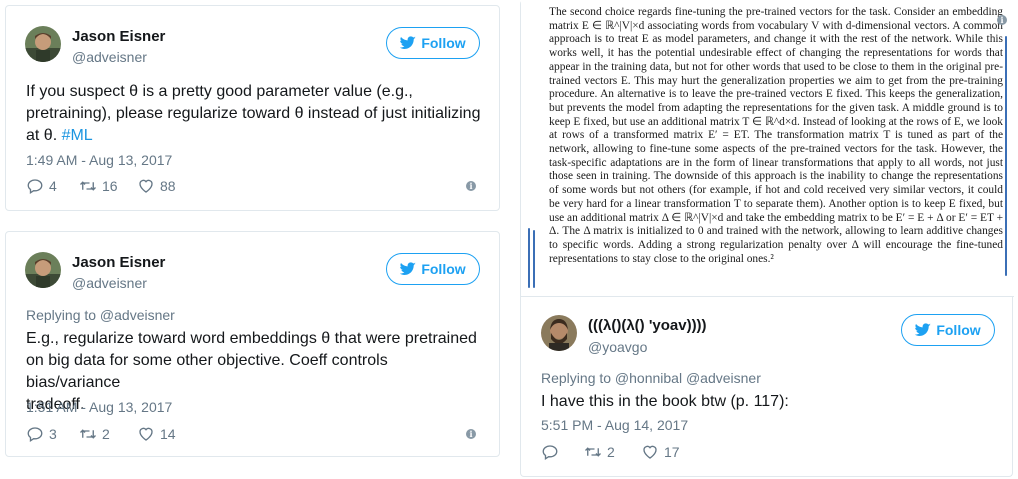 This screenshot has width=1018, height=479. What do you see at coordinates (660, 452) in the screenshot?
I see `like-button: 17` at bounding box center [660, 452].